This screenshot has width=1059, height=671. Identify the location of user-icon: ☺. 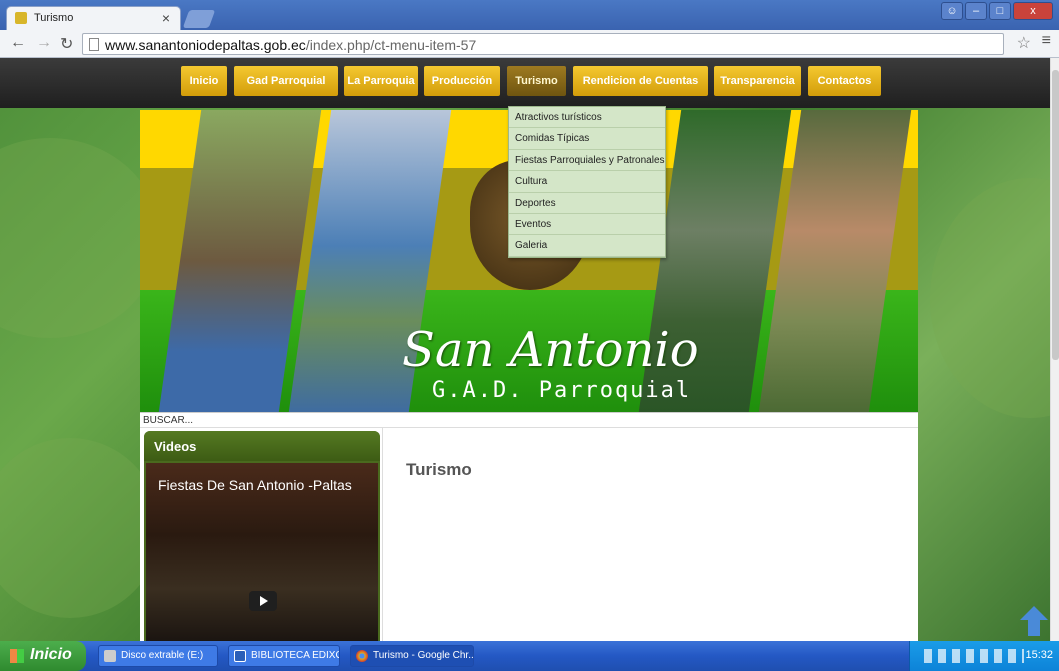
(952, 11).